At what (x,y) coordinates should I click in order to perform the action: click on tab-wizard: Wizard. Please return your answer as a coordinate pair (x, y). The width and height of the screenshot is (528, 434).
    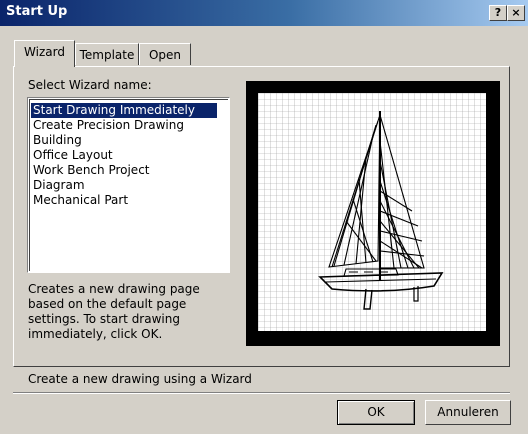
    Looking at the image, I should click on (44, 53).